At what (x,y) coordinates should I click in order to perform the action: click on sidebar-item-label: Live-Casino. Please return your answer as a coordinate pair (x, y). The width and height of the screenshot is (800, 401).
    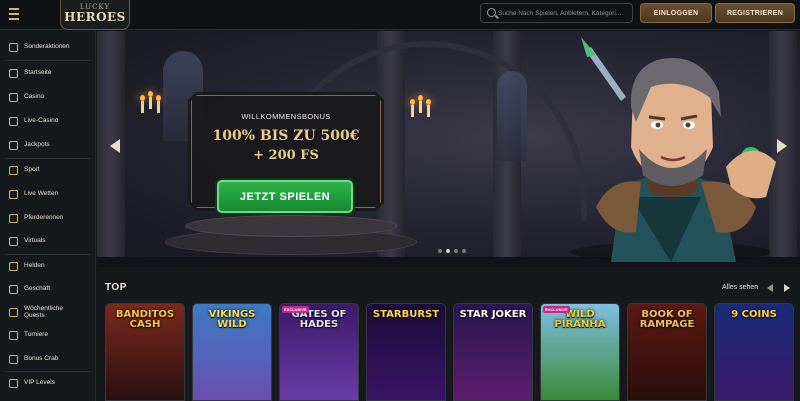
    Looking at the image, I should click on (41, 121).